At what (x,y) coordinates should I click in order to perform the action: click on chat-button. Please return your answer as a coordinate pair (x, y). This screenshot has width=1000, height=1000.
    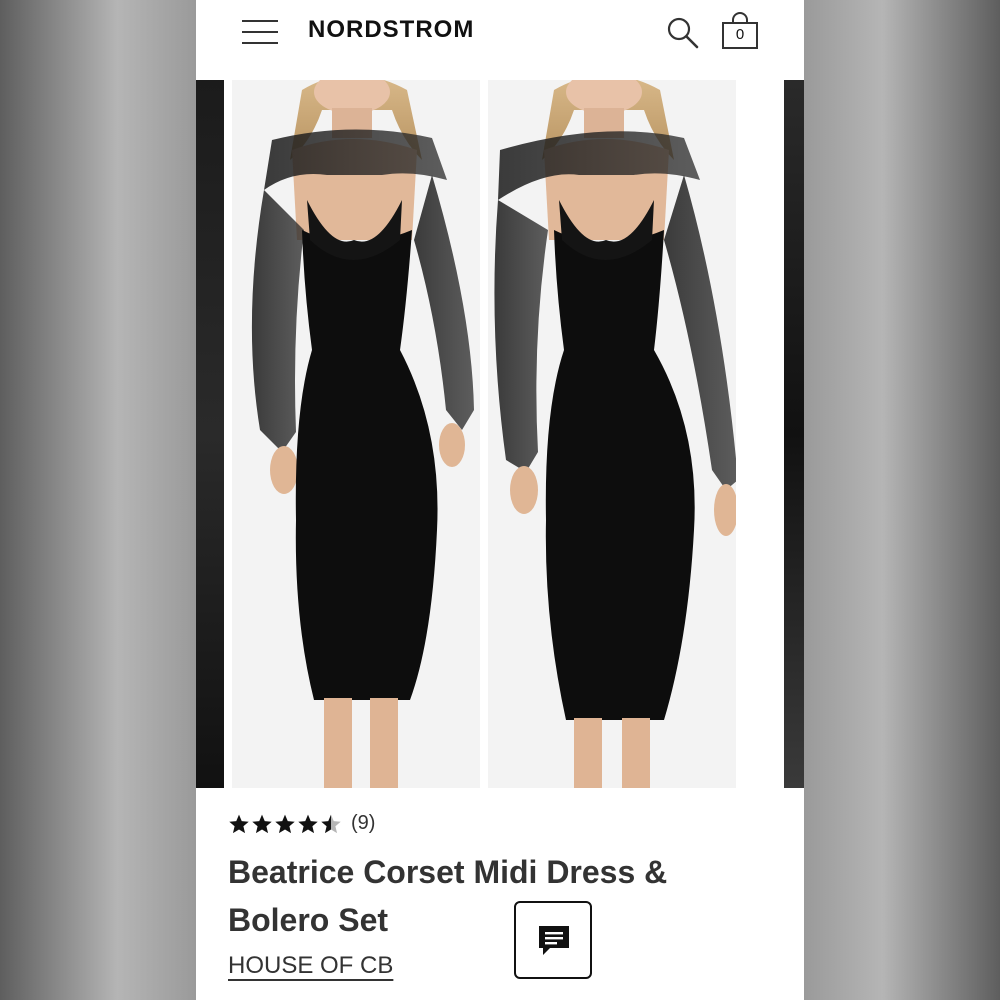
    Looking at the image, I should click on (553, 940).